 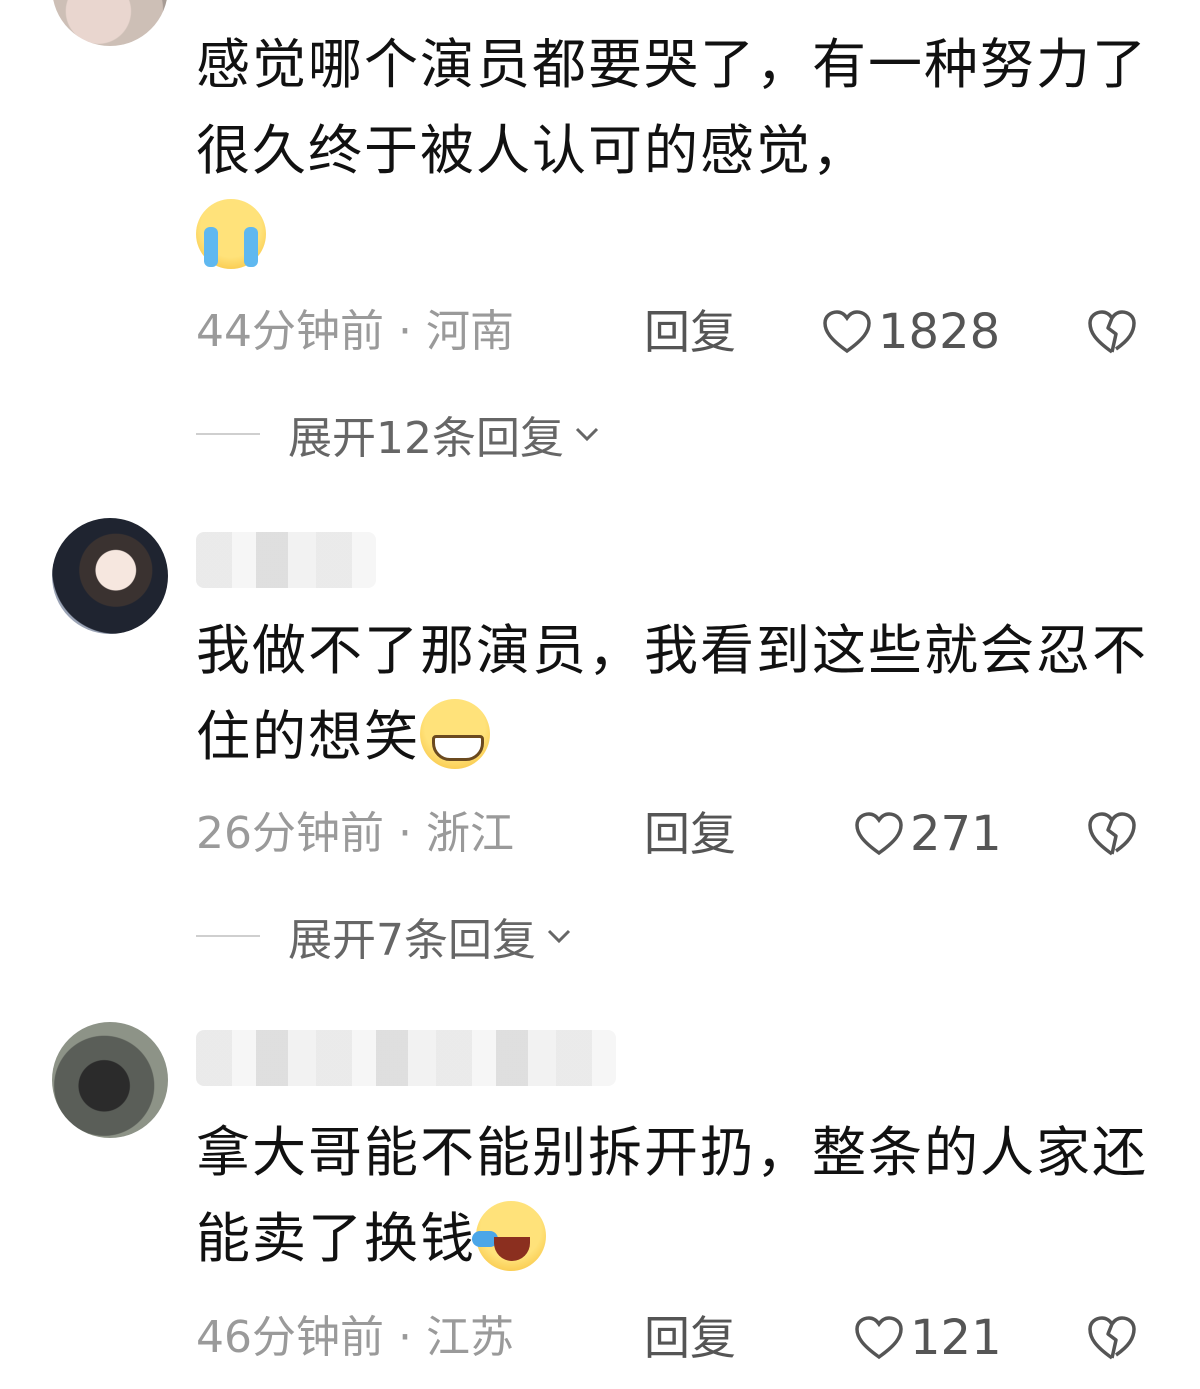 I want to click on expand-replies: 展开12条回复, so click(x=398, y=434).